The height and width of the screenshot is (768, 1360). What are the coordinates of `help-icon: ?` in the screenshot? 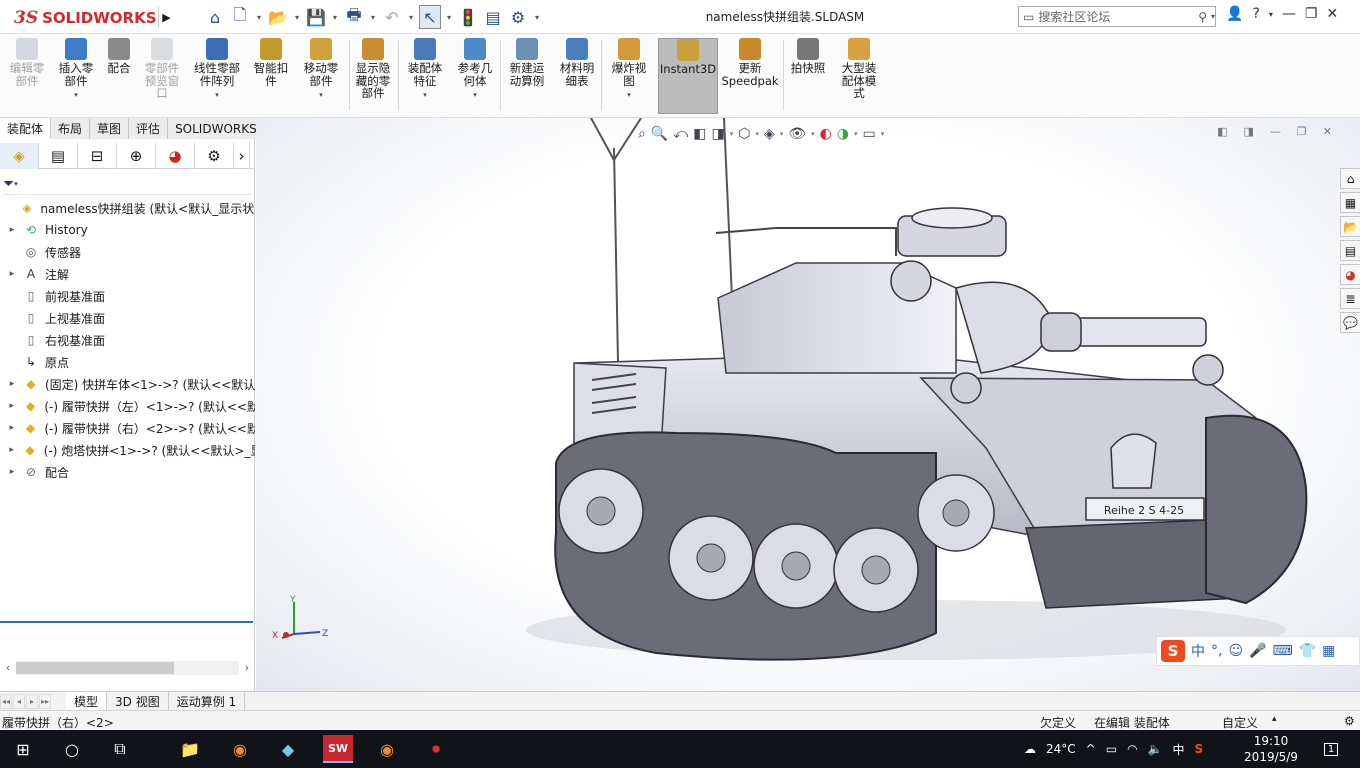 It's located at (1255, 14).